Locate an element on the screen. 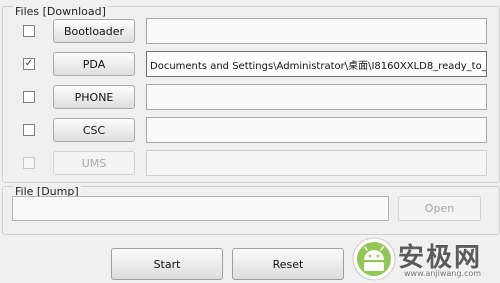 The image size is (500, 283). pda-checkbox: ✓ is located at coordinates (29, 64).